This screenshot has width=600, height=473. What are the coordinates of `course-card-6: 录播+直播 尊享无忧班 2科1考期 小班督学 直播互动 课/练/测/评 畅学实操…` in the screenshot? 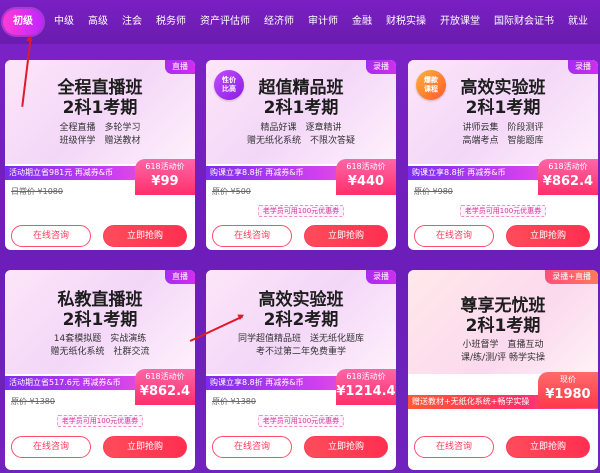 It's located at (503, 370).